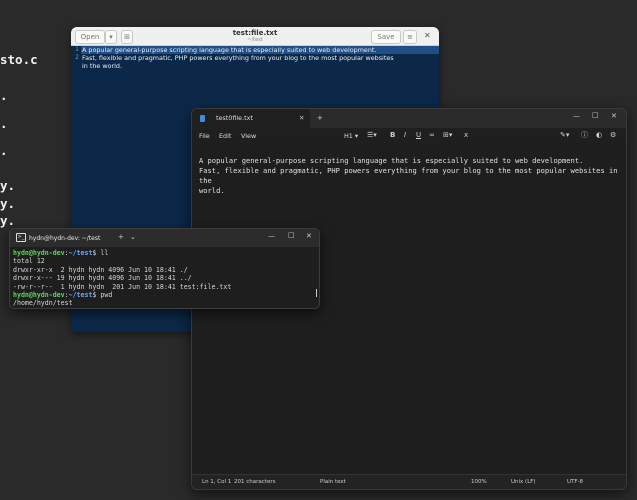 The width and height of the screenshot is (637, 500). Describe the element at coordinates (202, 118) in the screenshot. I see `document-icon` at that location.